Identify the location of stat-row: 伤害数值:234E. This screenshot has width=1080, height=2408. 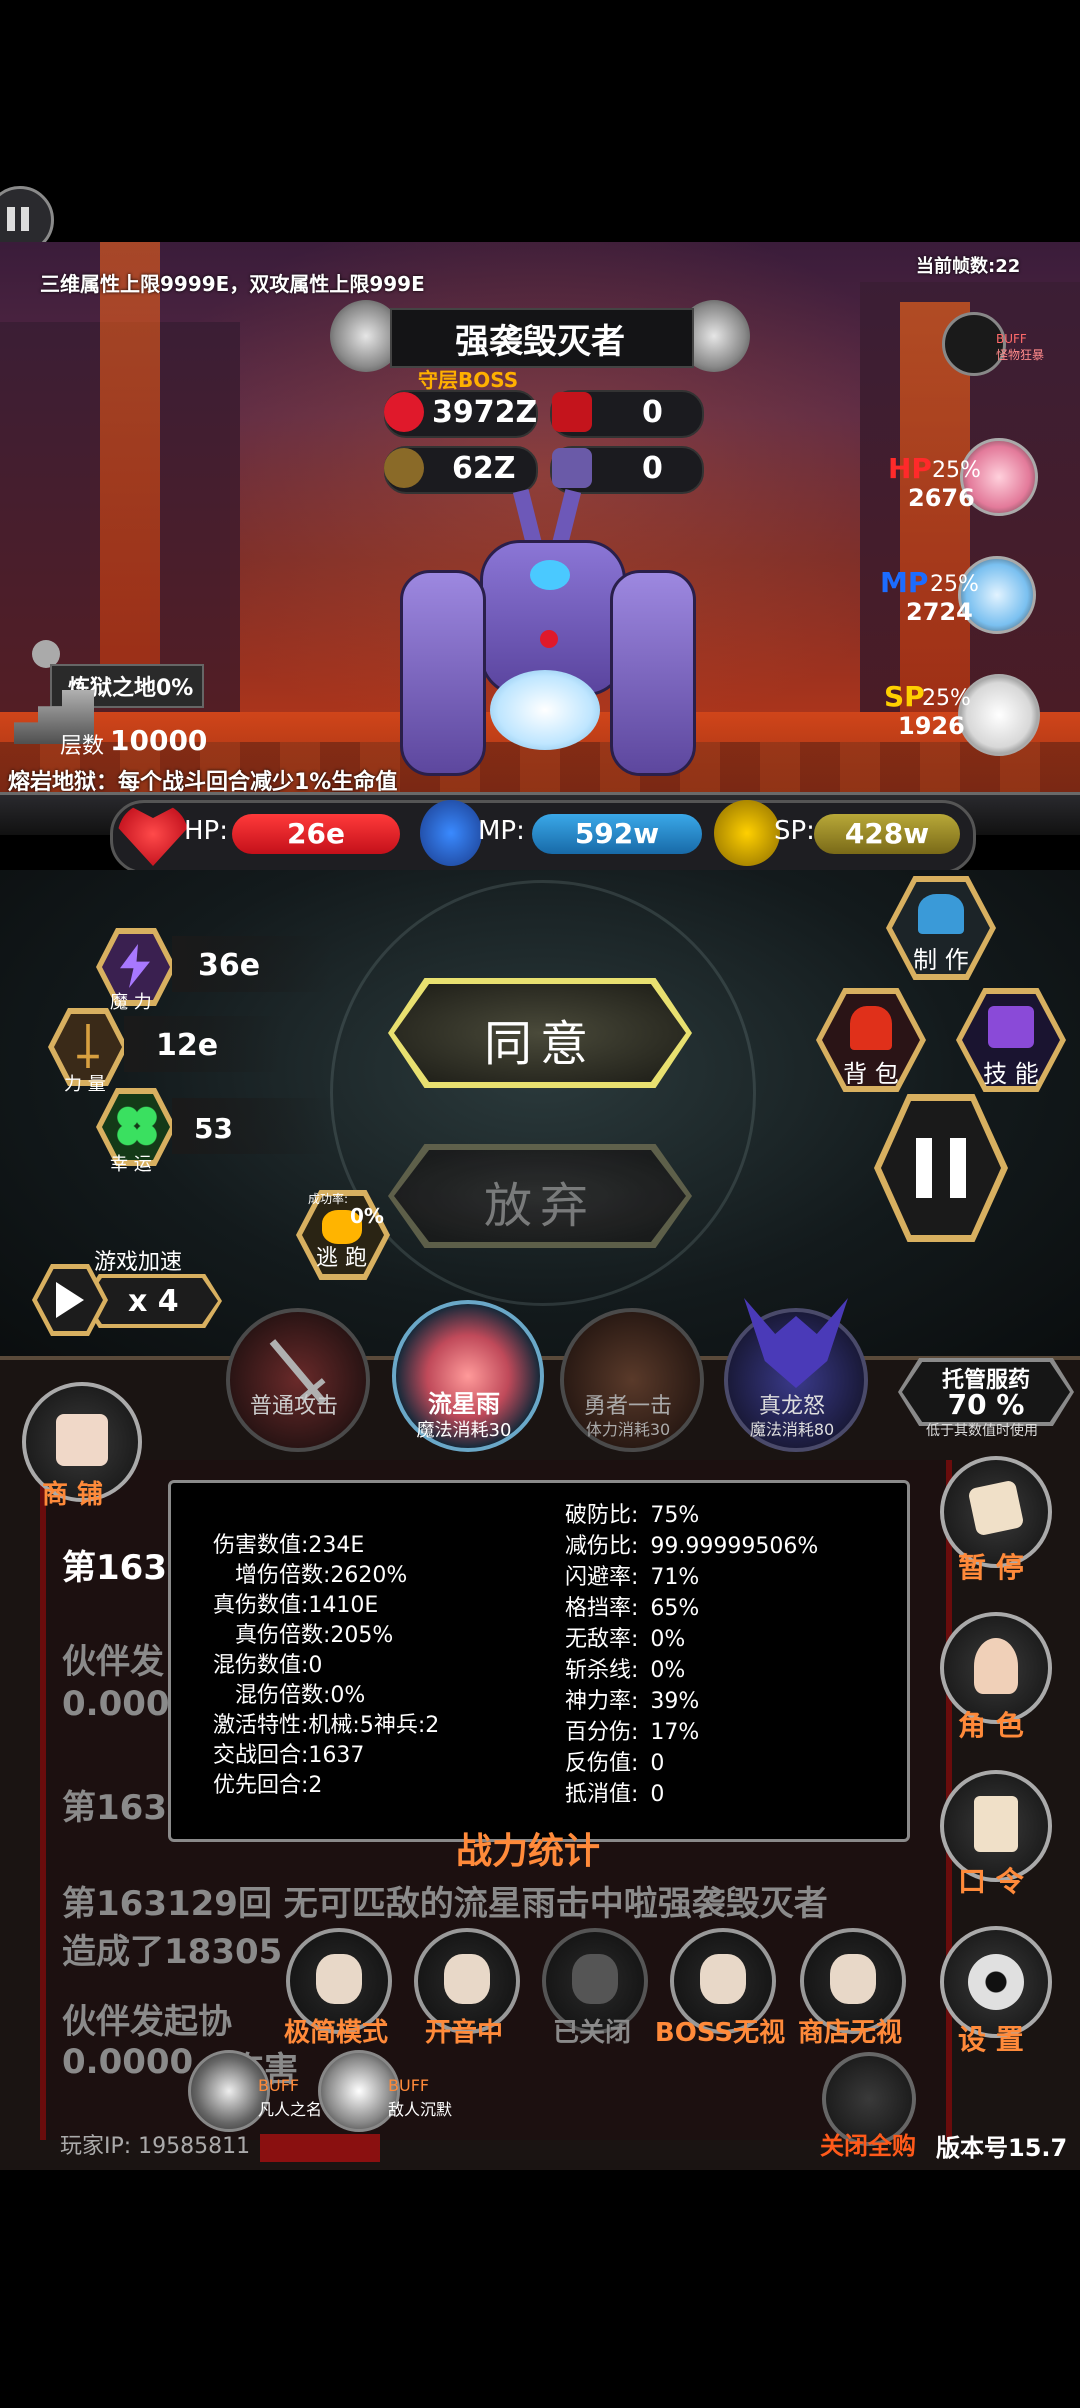
(288, 1543).